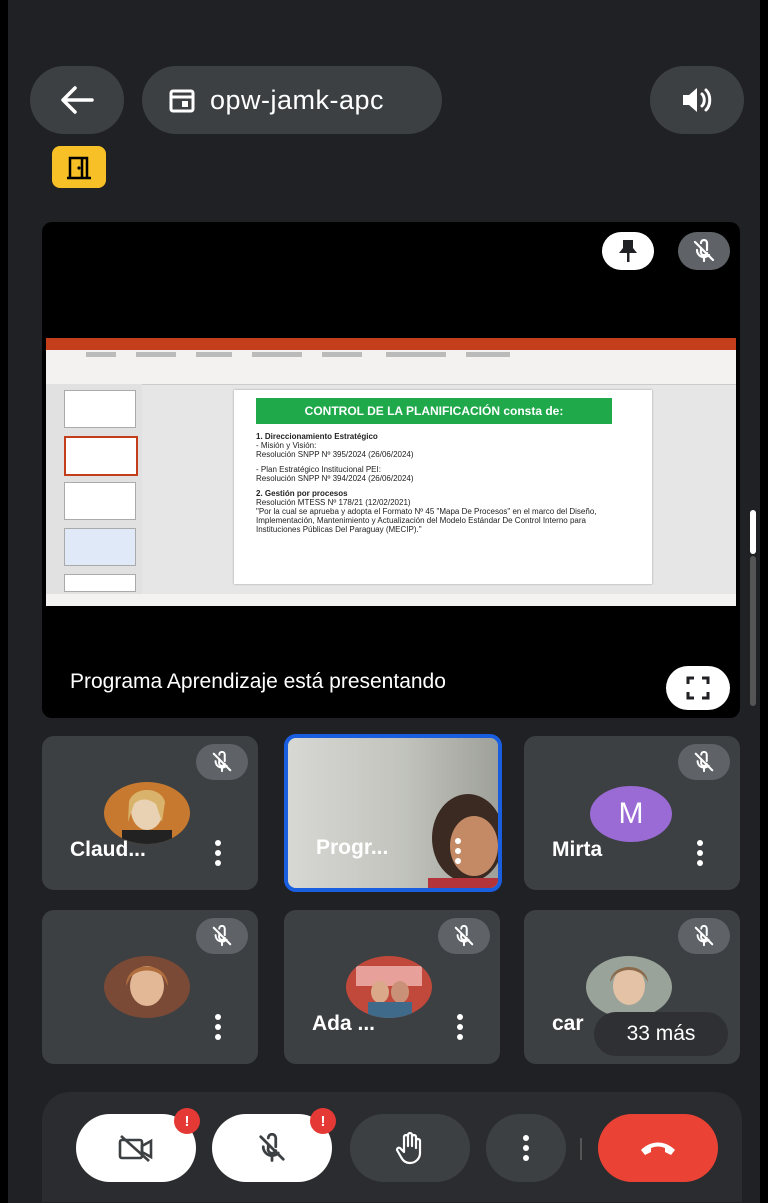 The image size is (768, 1203). Describe the element at coordinates (317, 436) in the screenshot. I see `slide-line: 1. Direccionamiento Estratégico` at that location.